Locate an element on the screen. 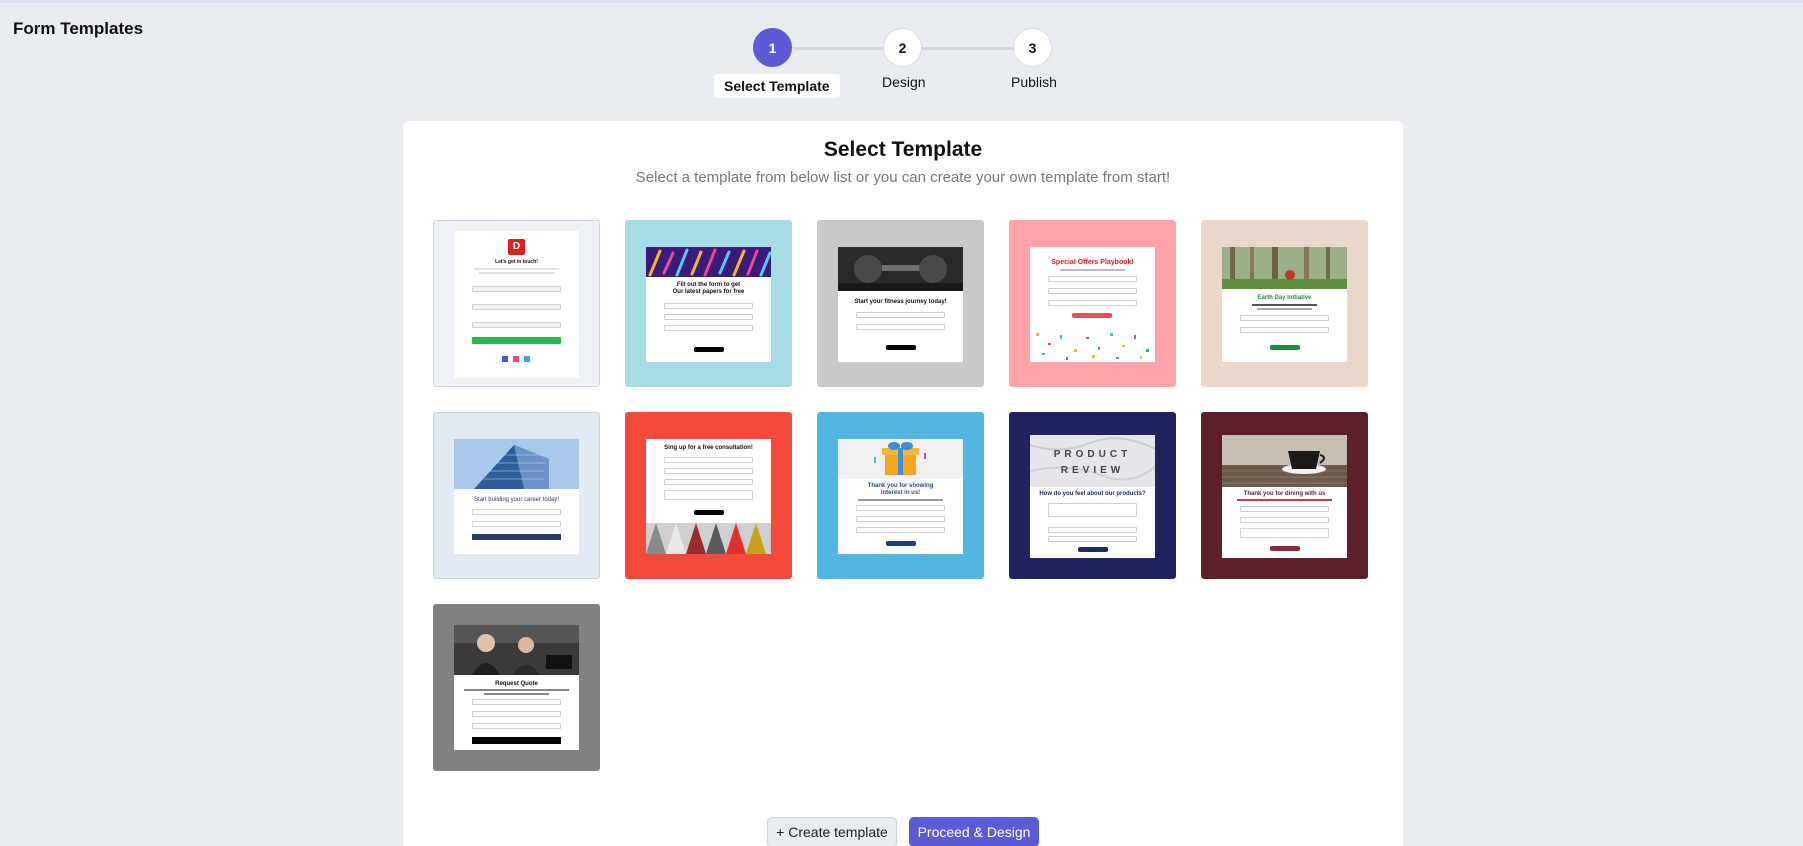 The height and width of the screenshot is (846, 1803). template-tile-earth-day: Earth Day Initiative is located at coordinates (1284, 303).